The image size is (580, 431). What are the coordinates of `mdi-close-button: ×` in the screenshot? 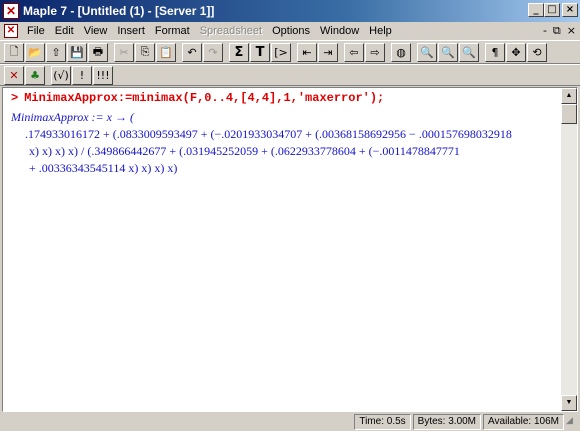 It's located at (571, 31).